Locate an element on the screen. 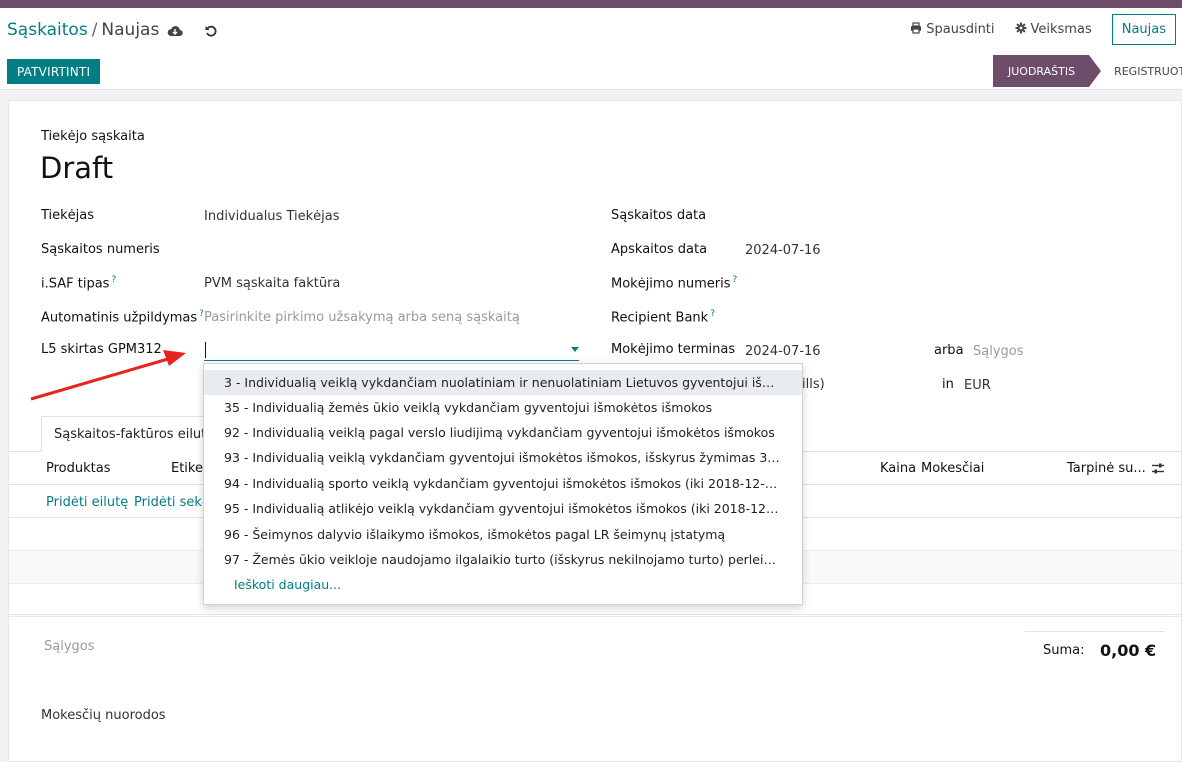 Image resolution: width=1182 pixels, height=762 pixels. terms-conditions-input: Sąlygos is located at coordinates (69, 646).